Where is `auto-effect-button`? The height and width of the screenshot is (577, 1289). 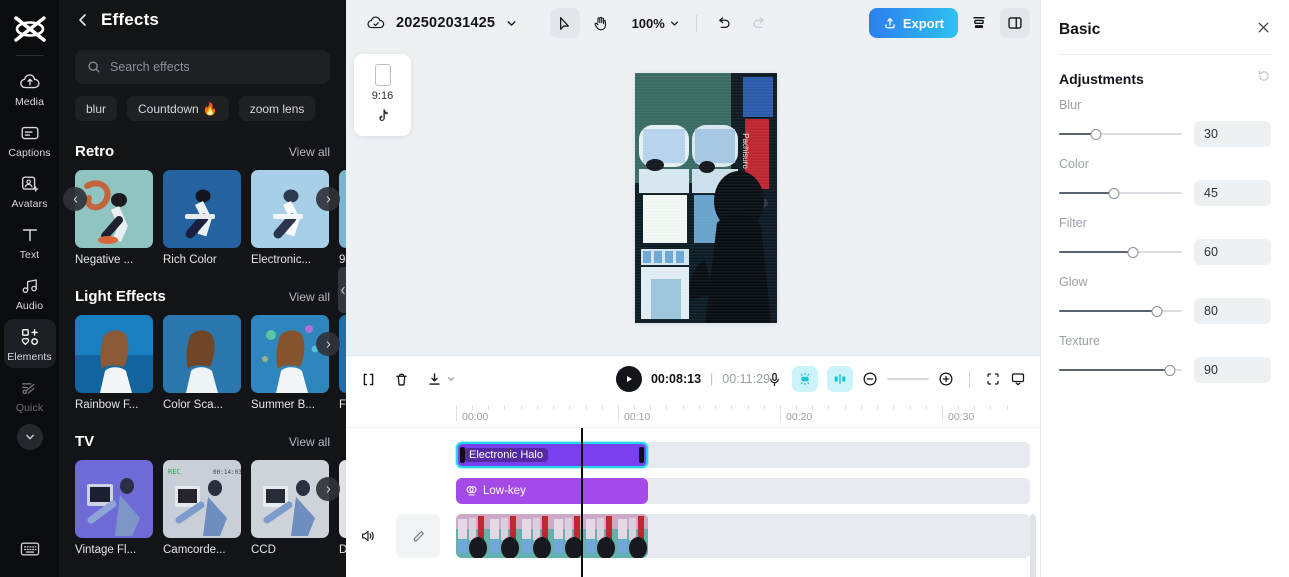
auto-effect-button is located at coordinates (805, 379).